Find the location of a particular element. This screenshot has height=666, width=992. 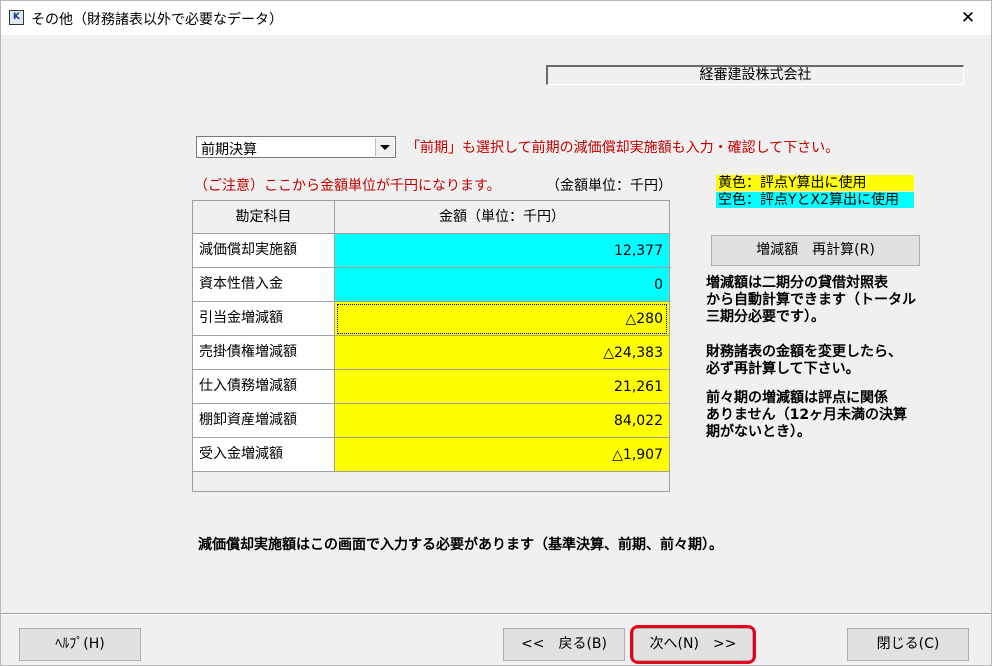

row-label: 受入金増減額 is located at coordinates (264, 455).